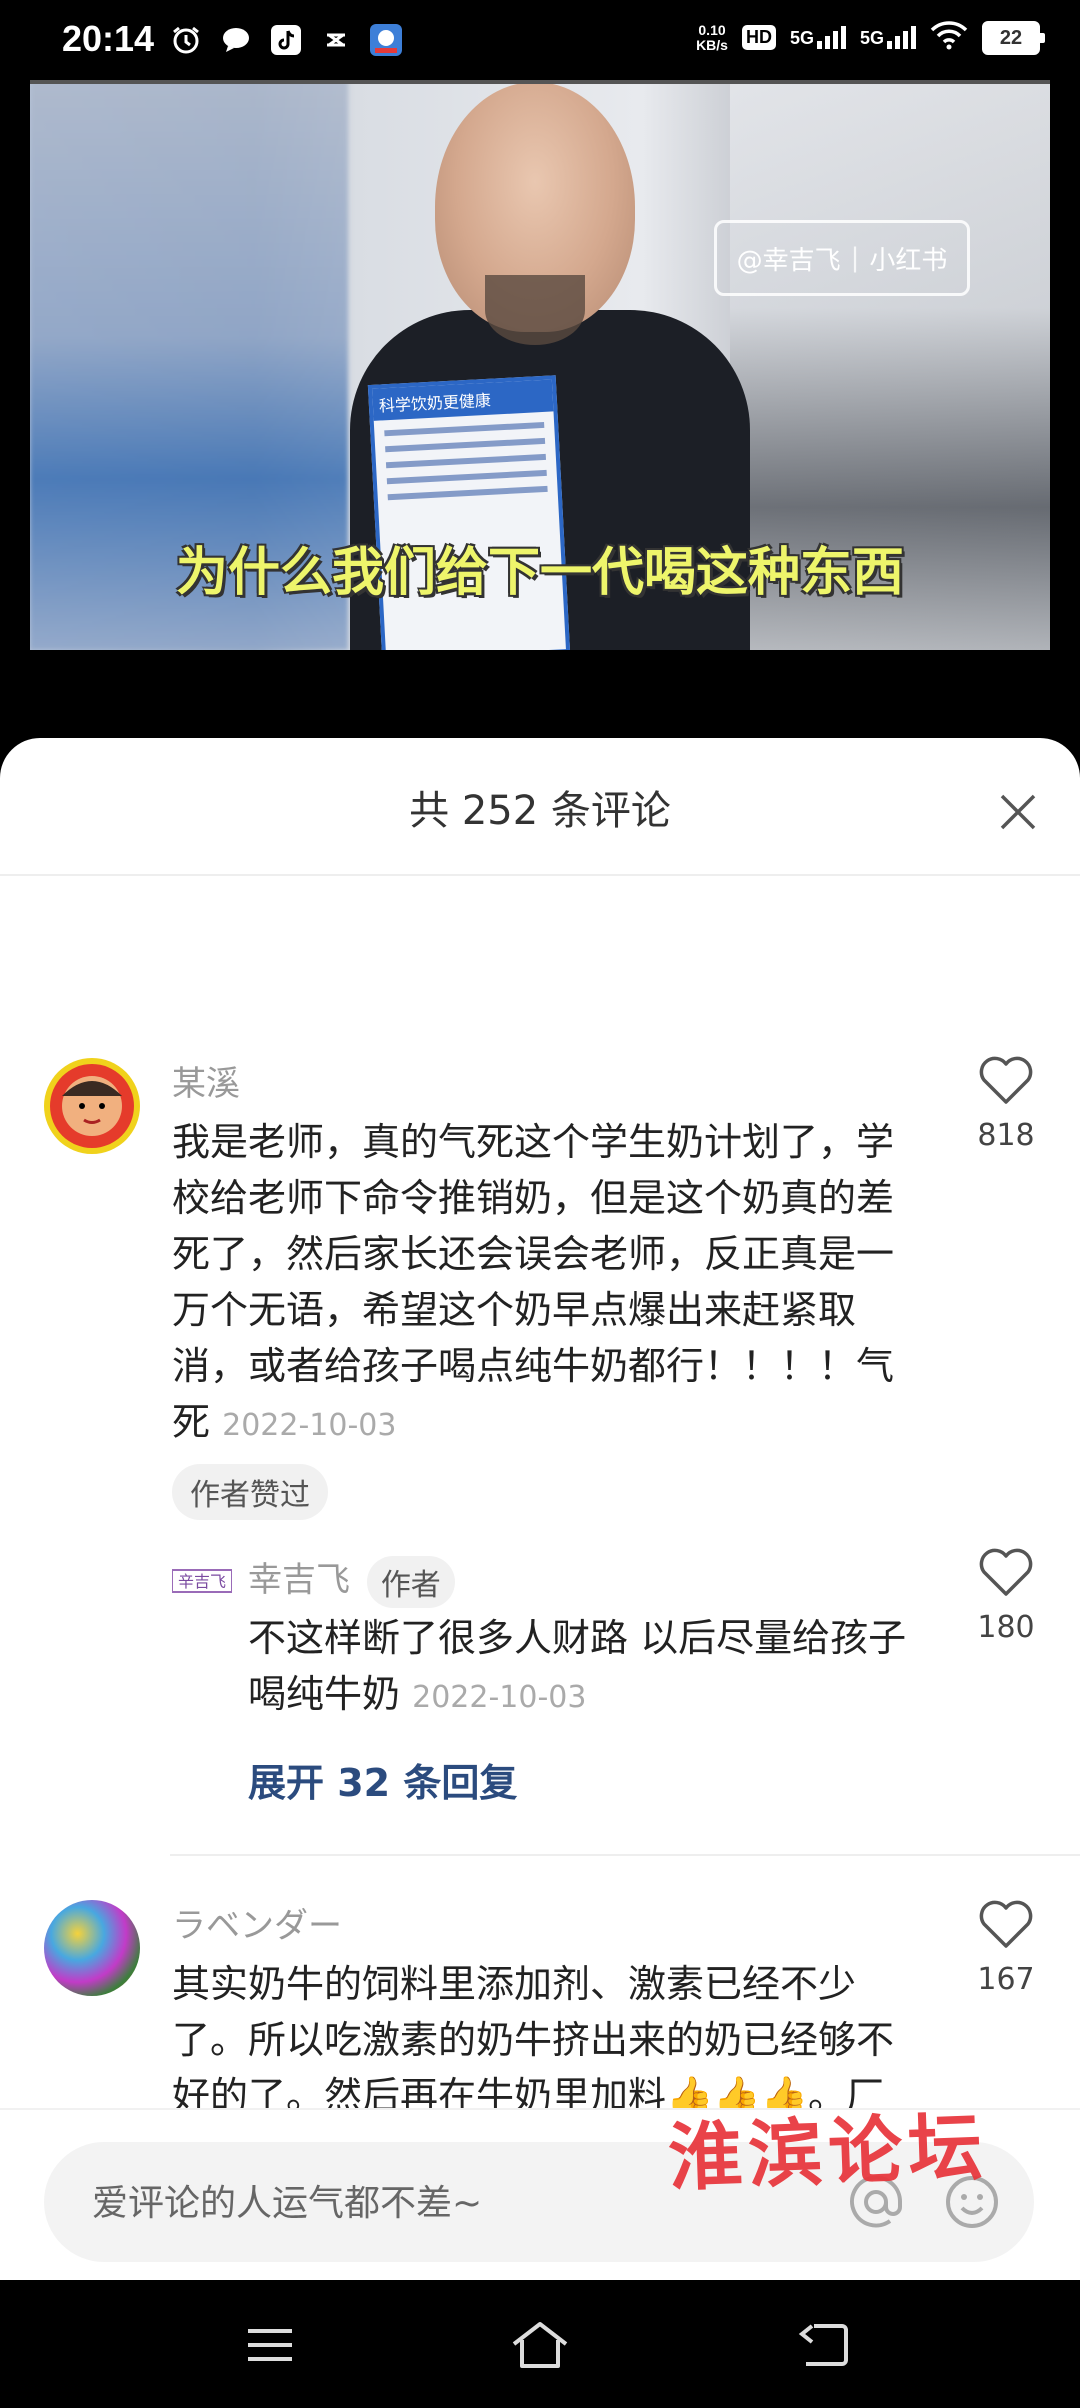 The image size is (1080, 2408). What do you see at coordinates (625, 1855) in the screenshot?
I see `comment-separator` at bounding box center [625, 1855].